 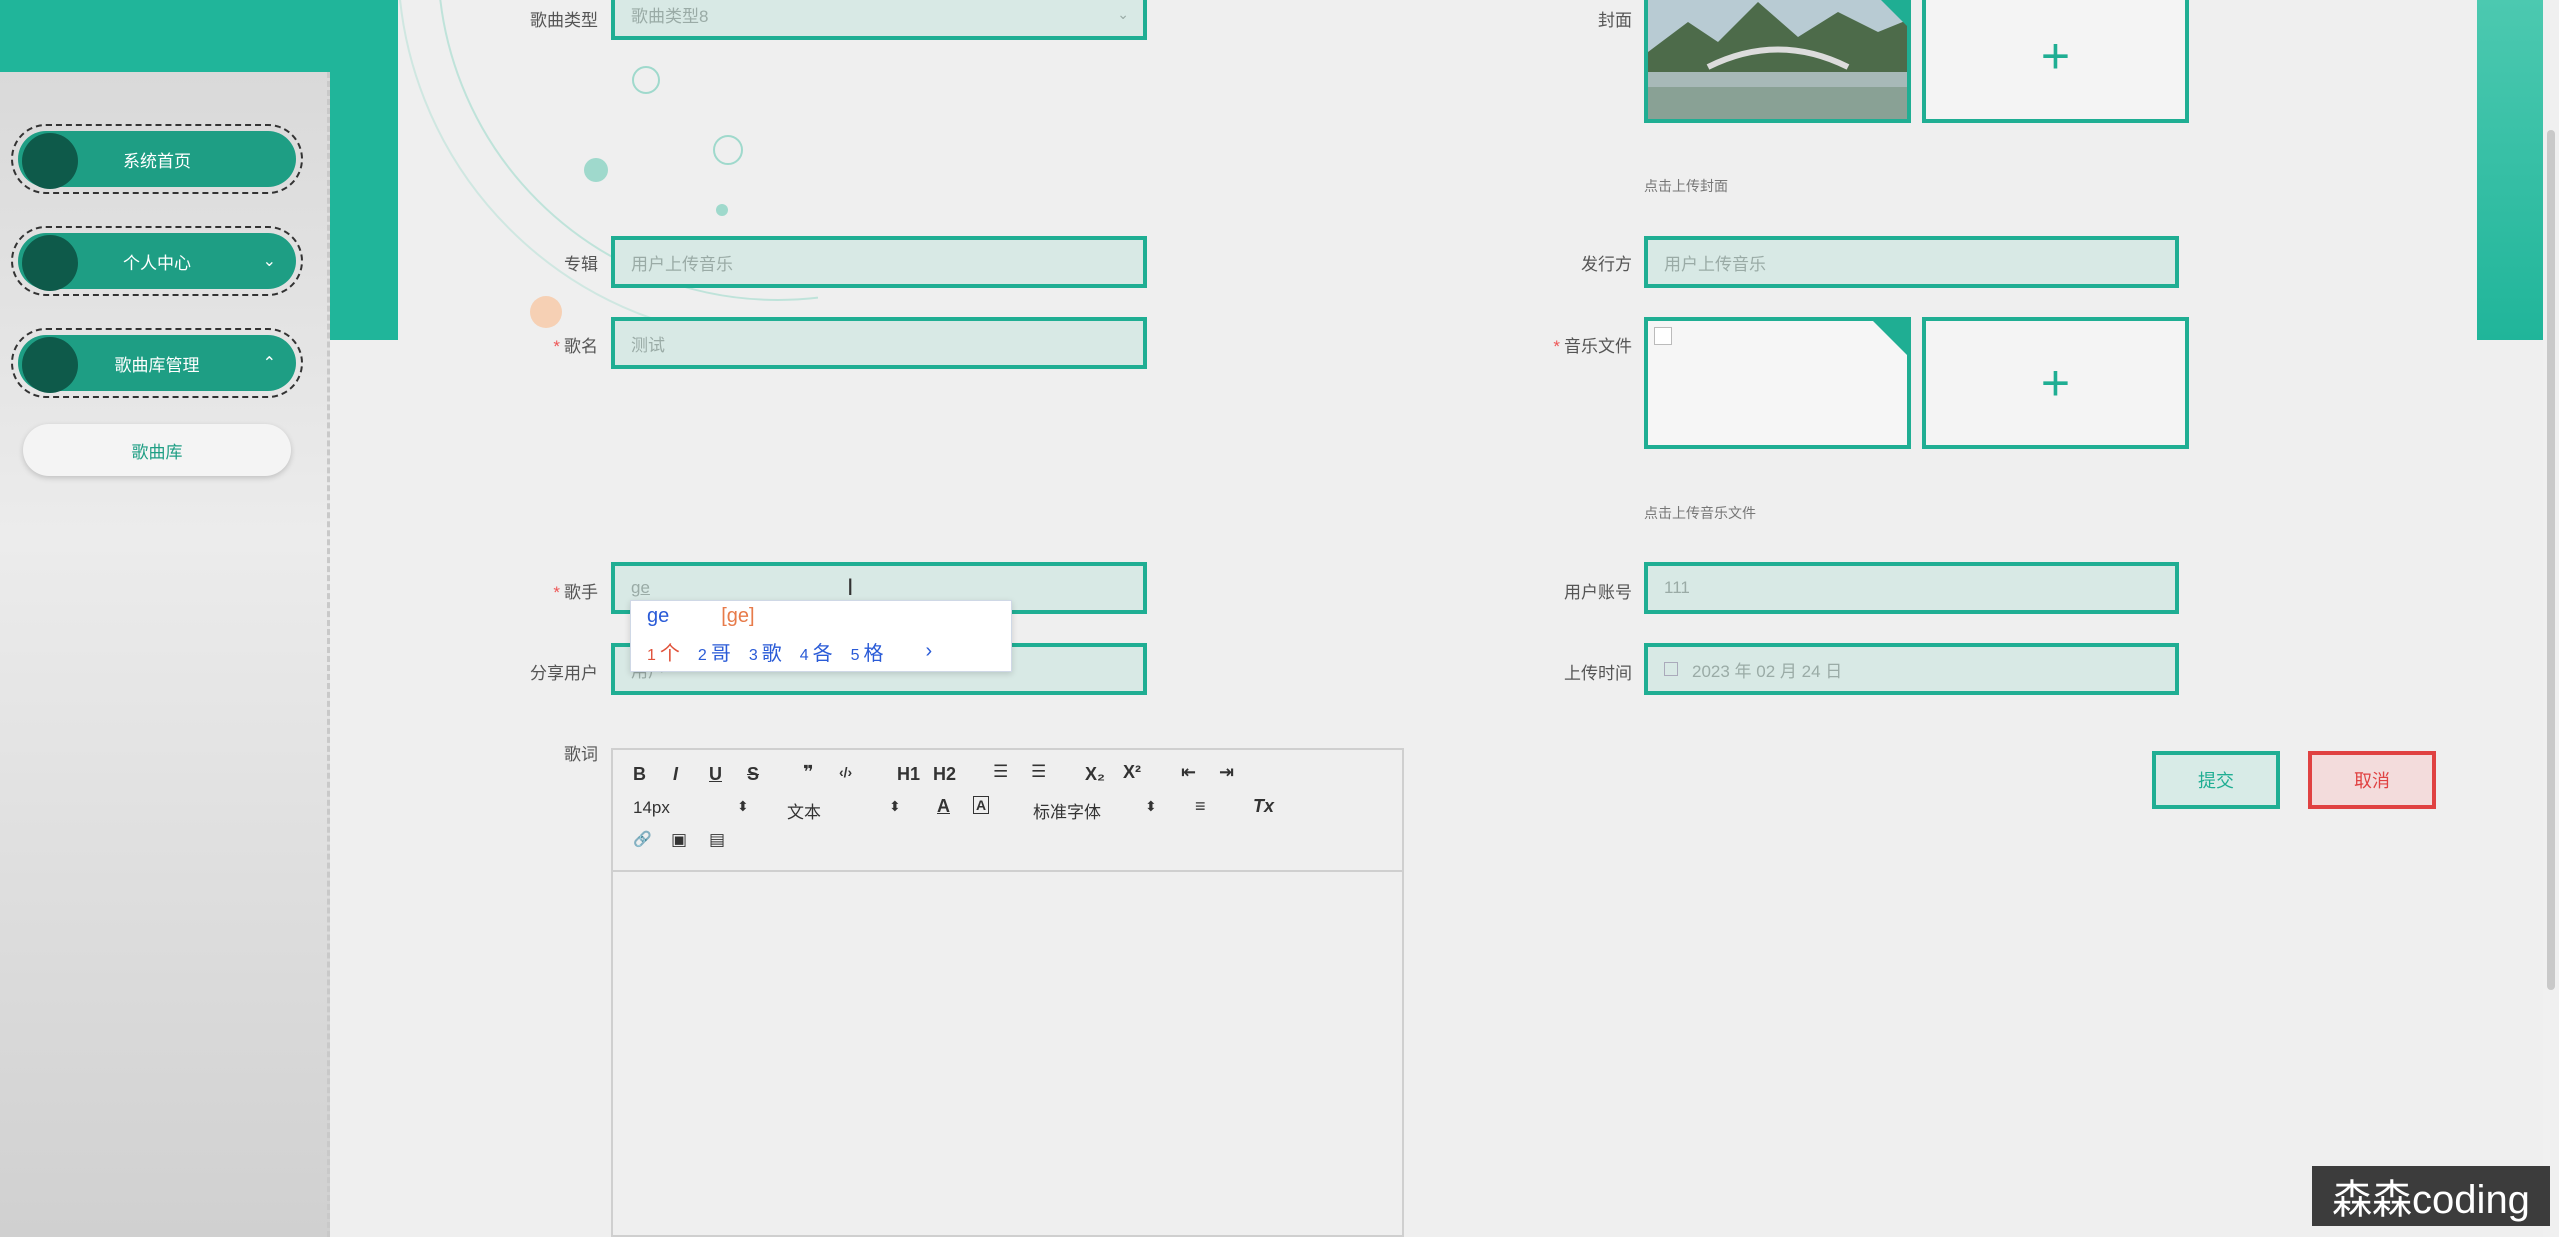 I want to click on upload-time-input: 2023 年 02 月 24 日, so click(x=1911, y=669).